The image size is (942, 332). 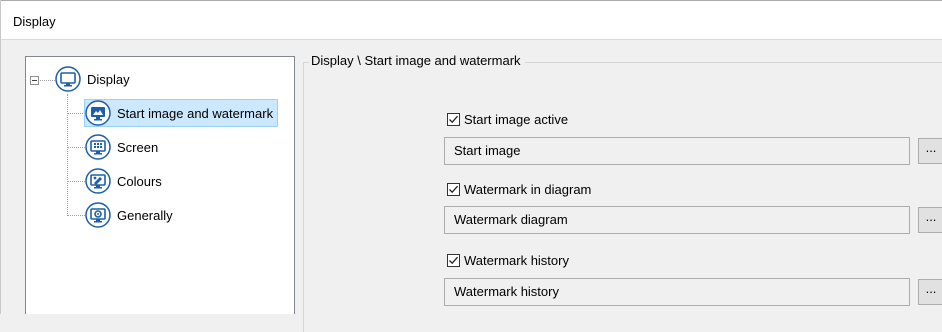 What do you see at coordinates (138, 147) in the screenshot?
I see `tree-item-label: Screen` at bounding box center [138, 147].